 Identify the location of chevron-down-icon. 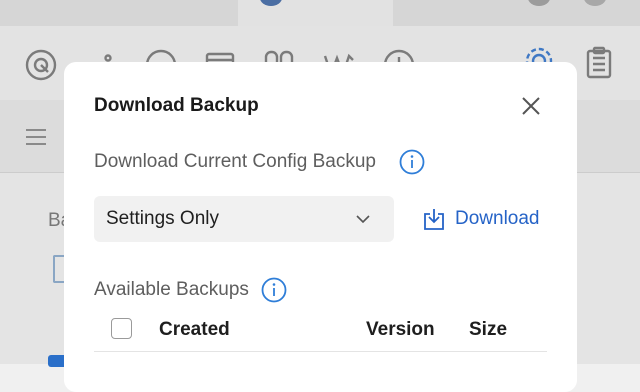
(363, 219).